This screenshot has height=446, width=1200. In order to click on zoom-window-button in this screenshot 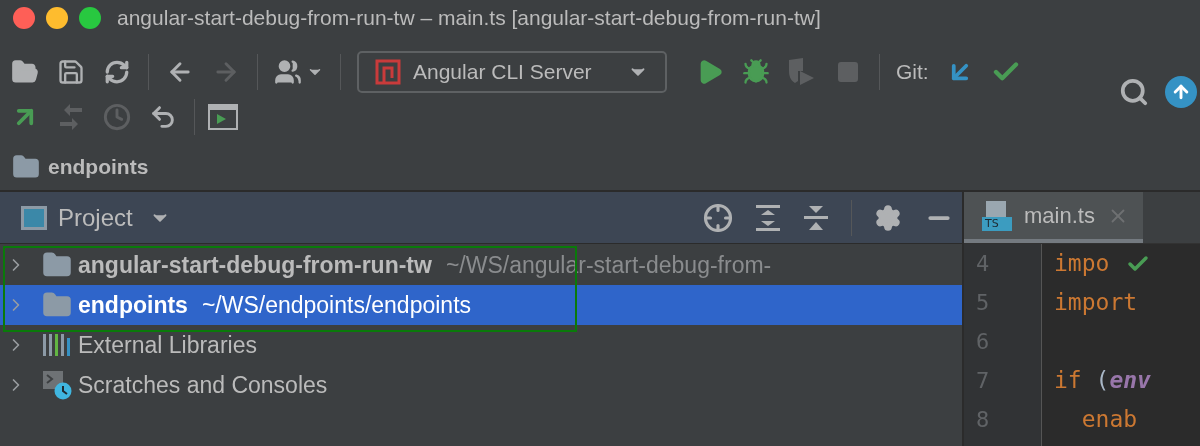, I will do `click(90, 18)`.